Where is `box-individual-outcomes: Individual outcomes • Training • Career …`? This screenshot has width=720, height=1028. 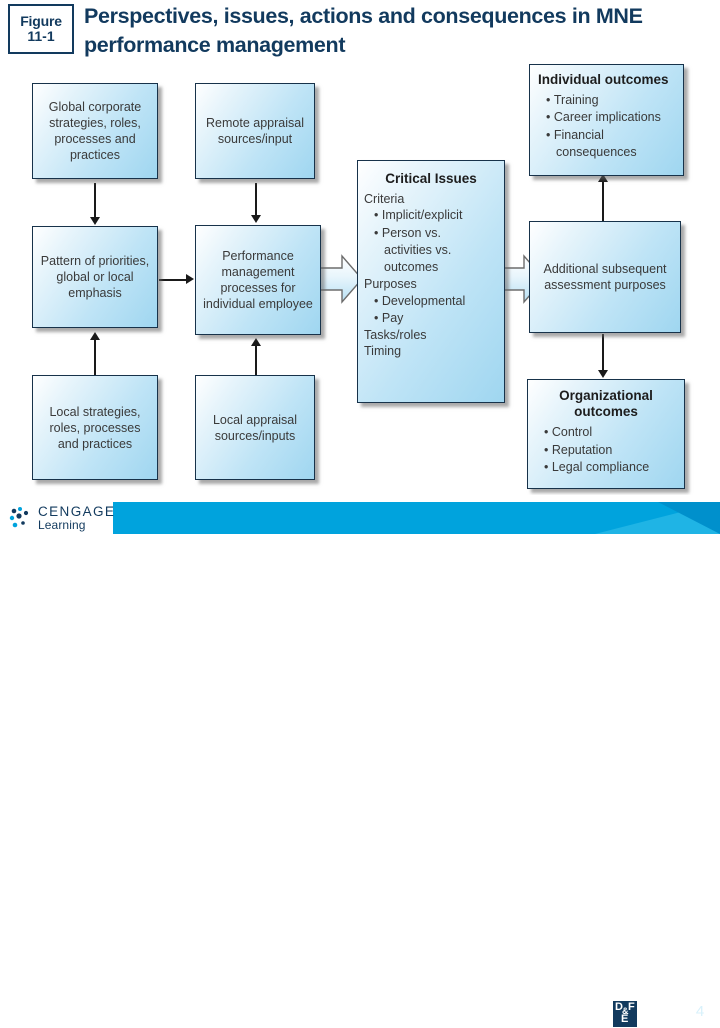 box-individual-outcomes: Individual outcomes • Training • Career … is located at coordinates (606, 120).